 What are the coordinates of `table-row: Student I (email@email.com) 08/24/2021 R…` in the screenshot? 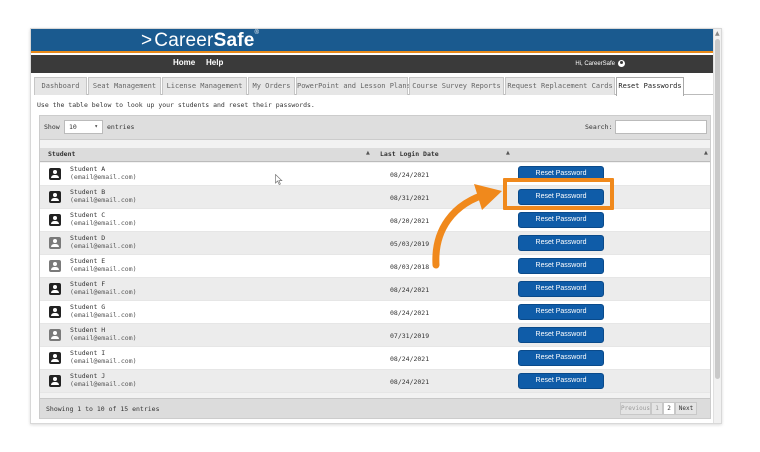 It's located at (375, 358).